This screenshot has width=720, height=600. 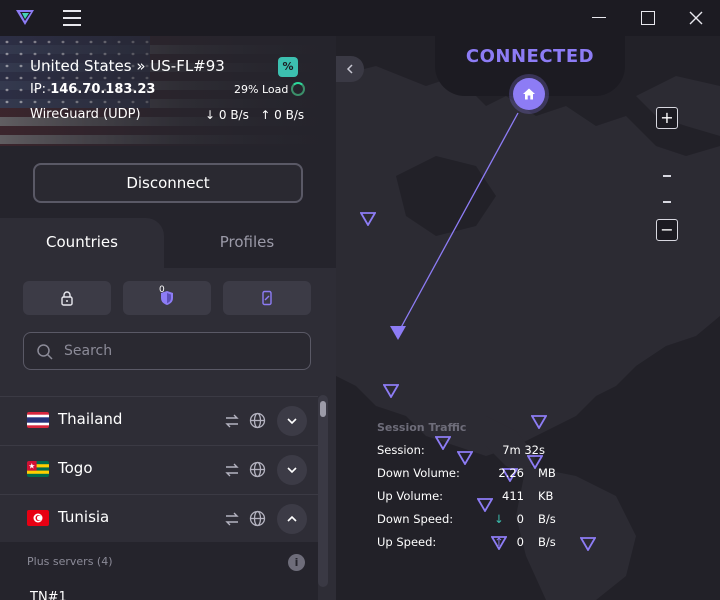 What do you see at coordinates (90, 419) in the screenshot?
I see `country-name: Thailand` at bounding box center [90, 419].